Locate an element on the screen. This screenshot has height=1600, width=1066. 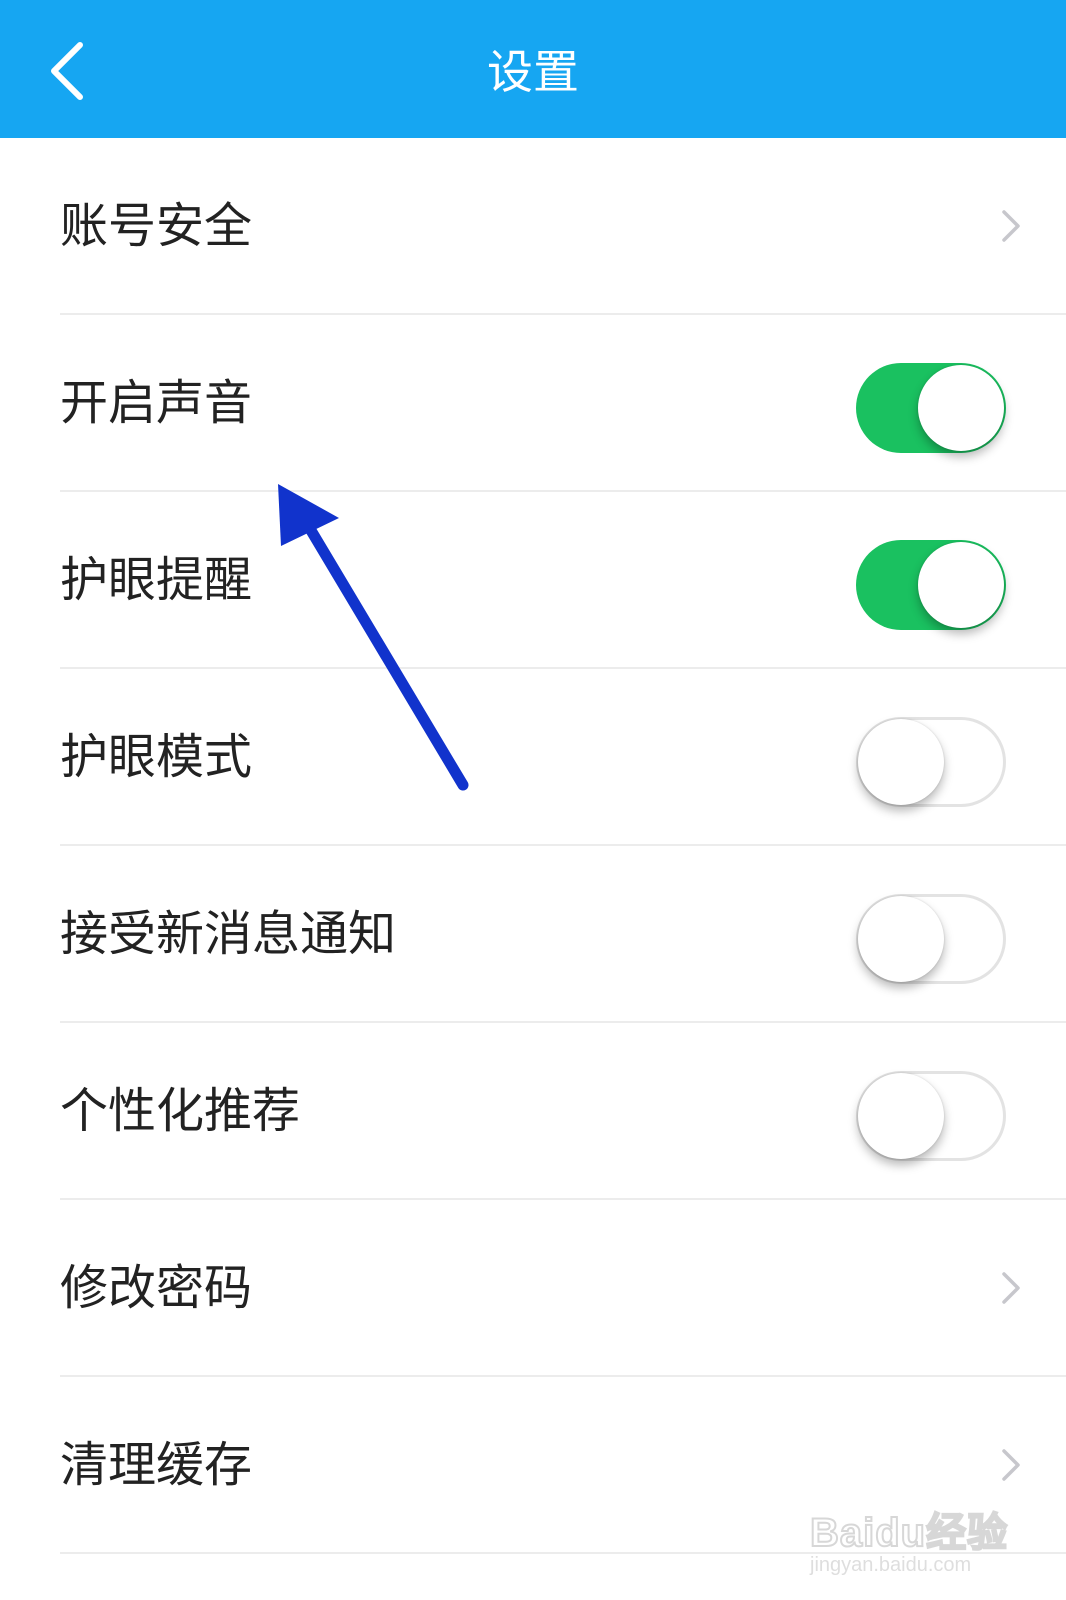
watermark-logo: Baidu经验 is located at coordinates (909, 1533).